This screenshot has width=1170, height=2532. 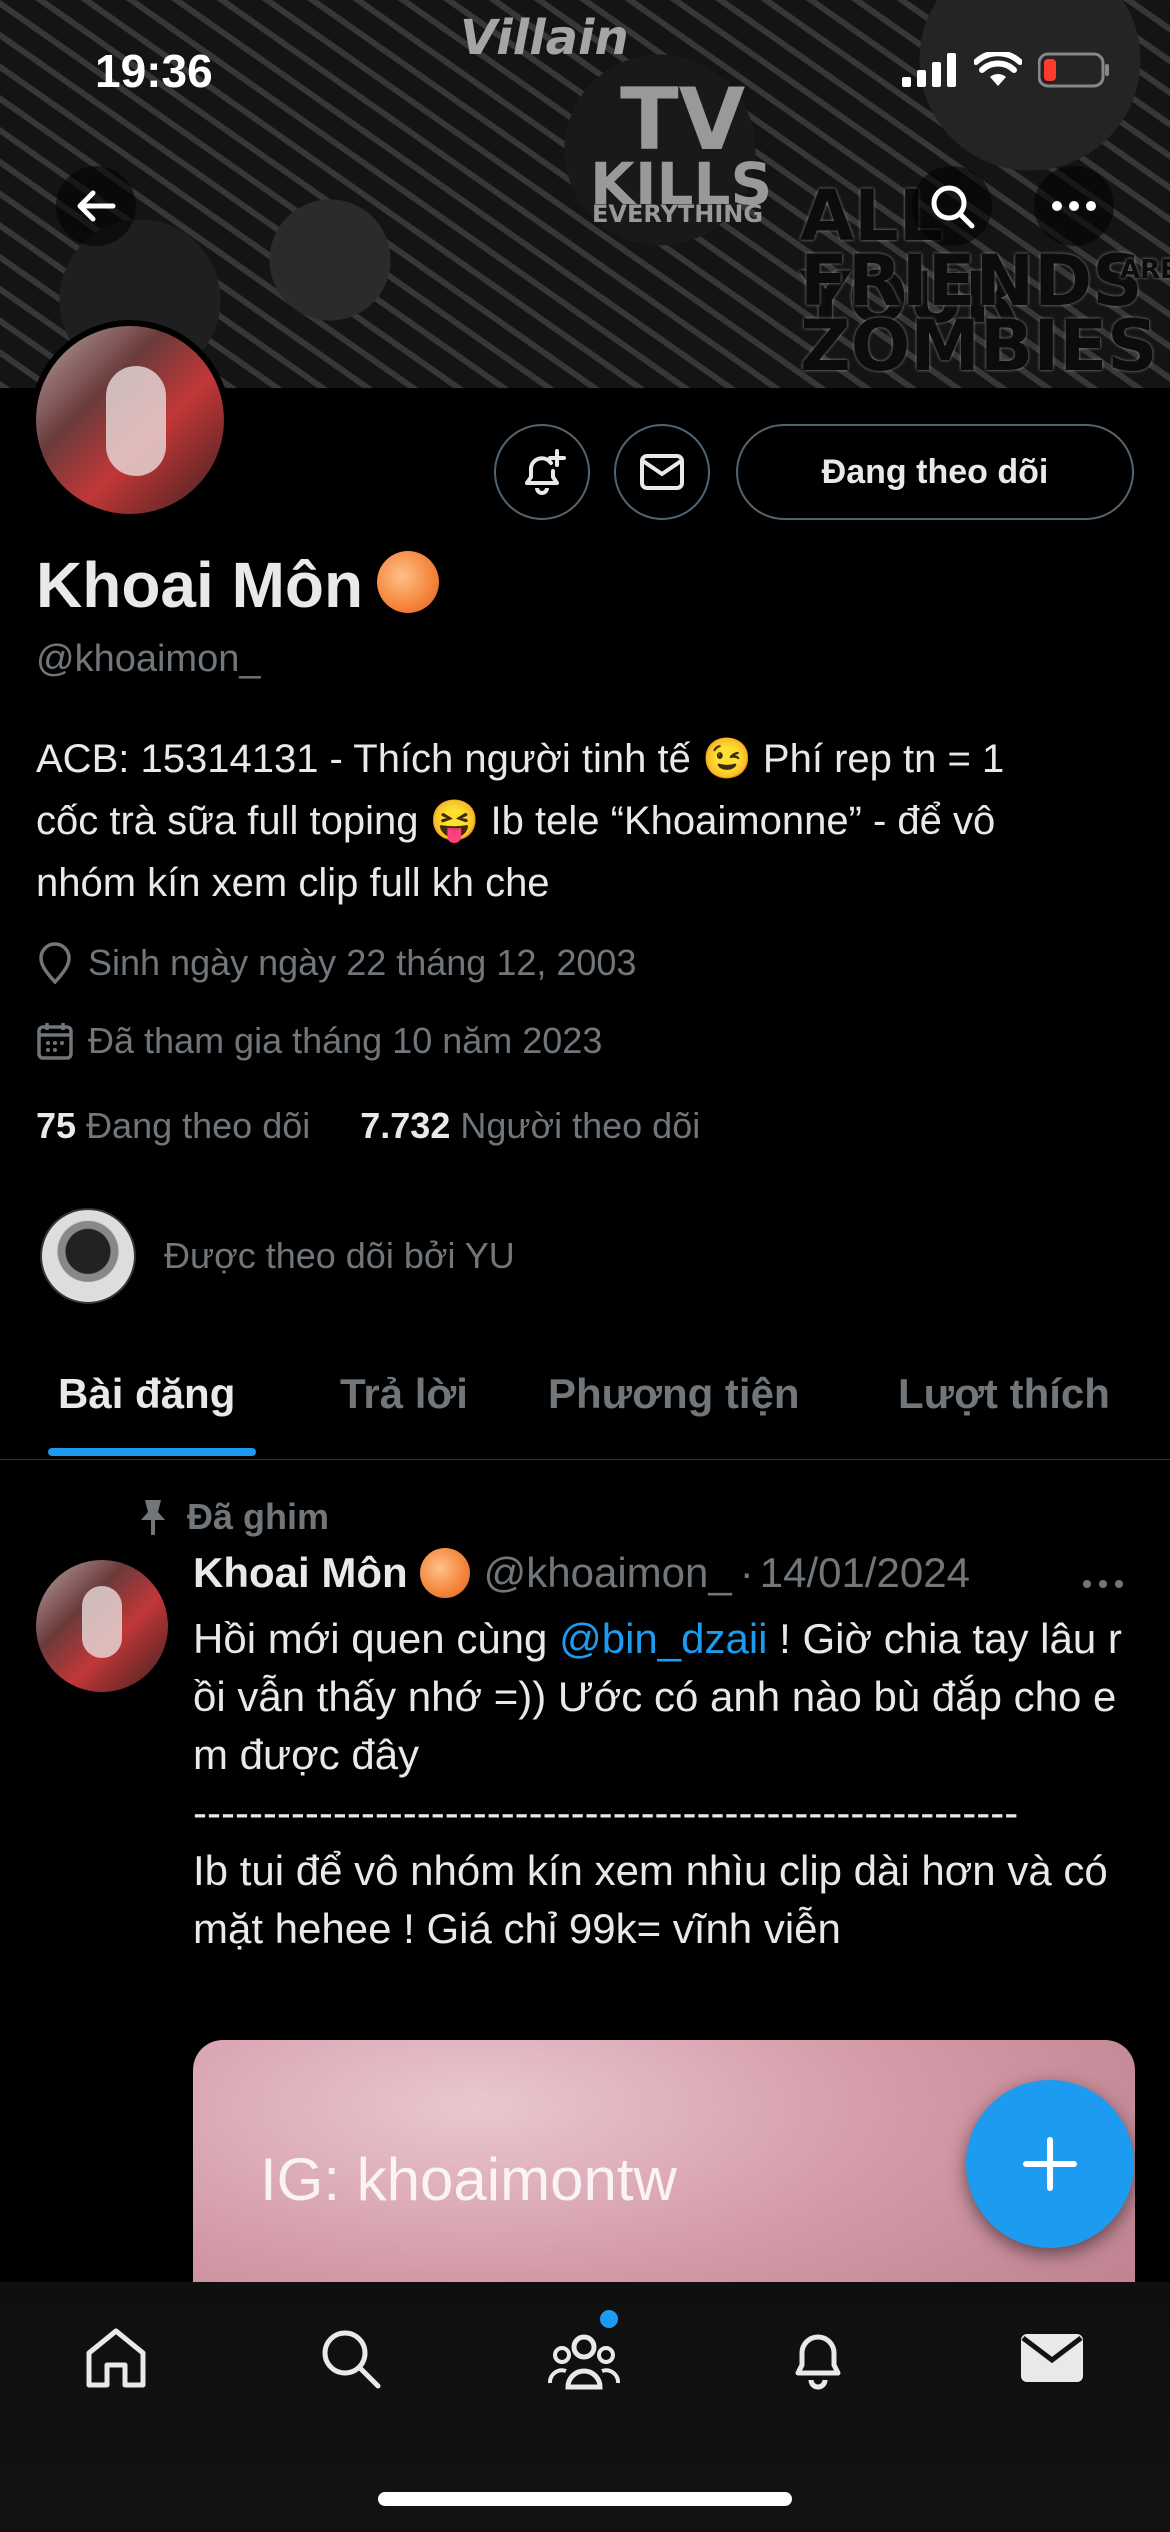 I want to click on profile-avatar, so click(x=130, y=420).